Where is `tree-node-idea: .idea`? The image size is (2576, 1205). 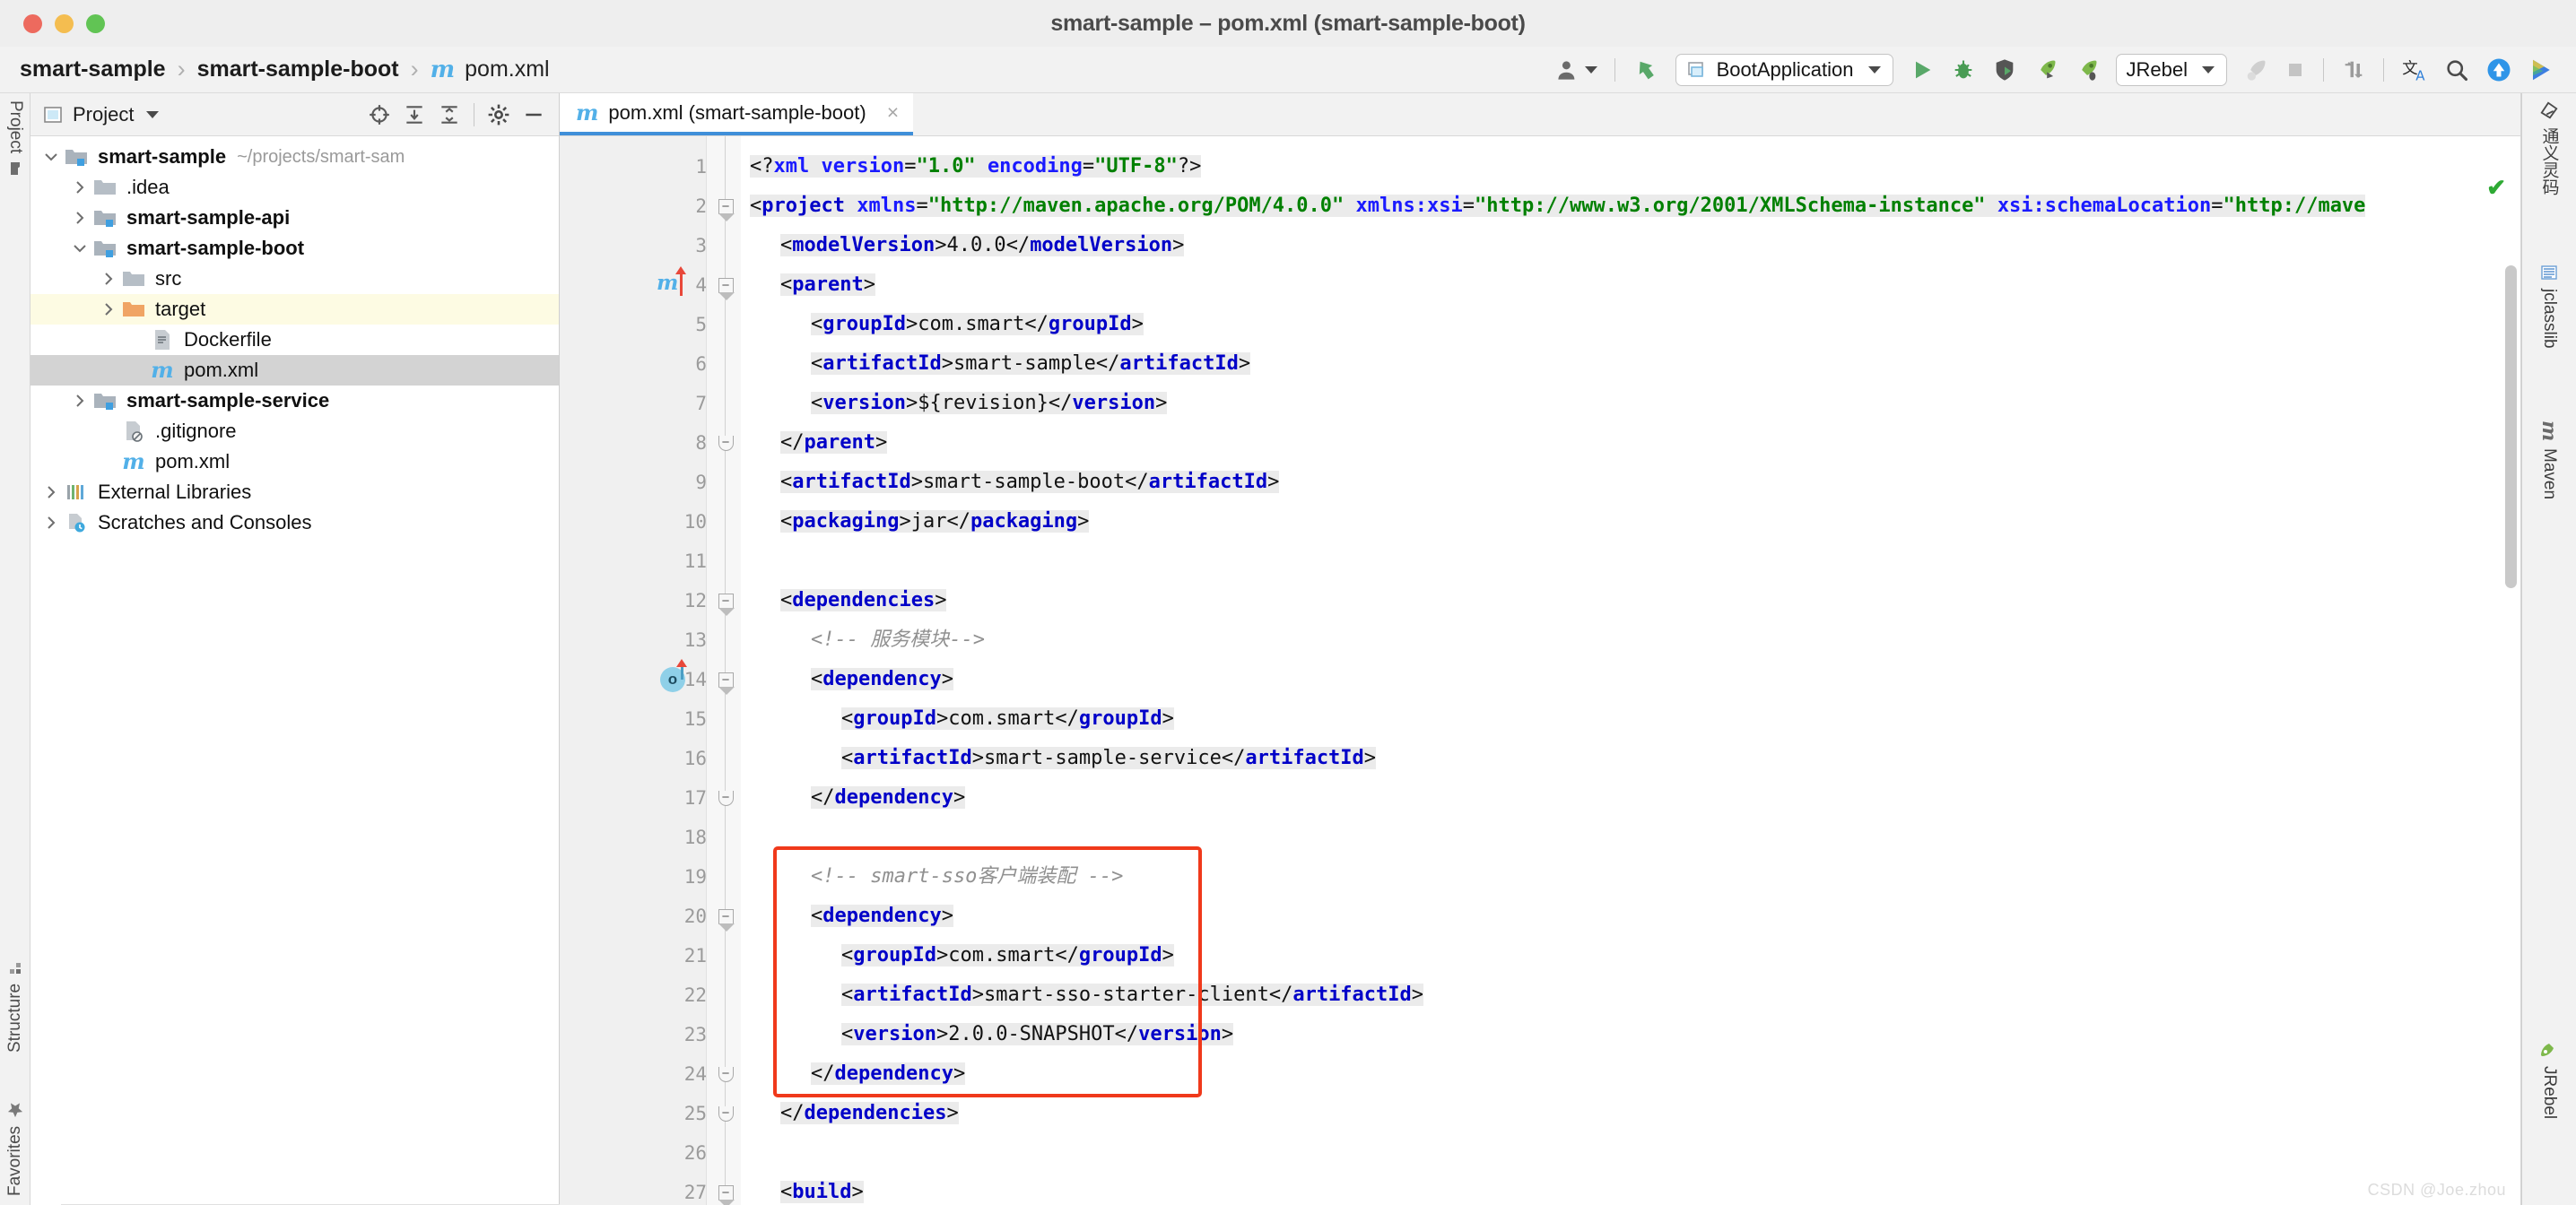
tree-node-idea: .idea is located at coordinates (294, 187).